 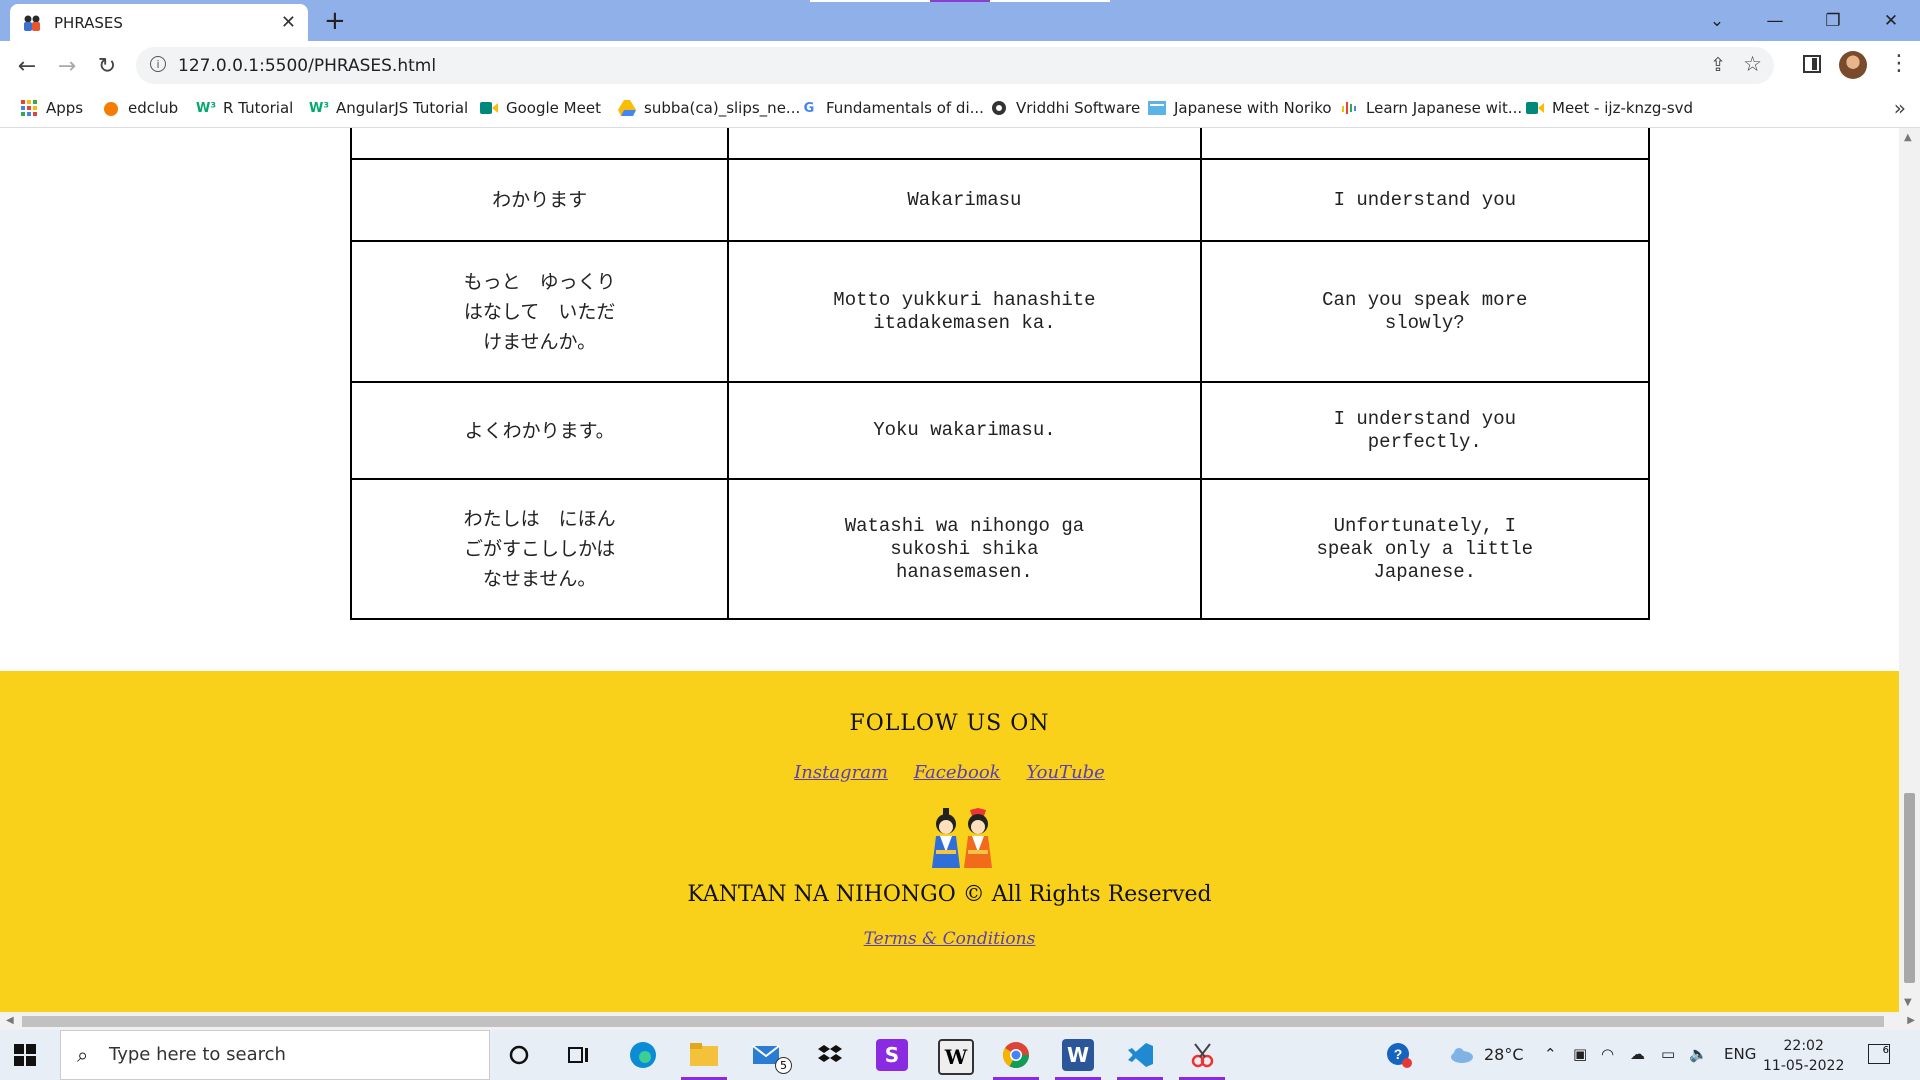 I want to click on vertical-scroll-thumb, so click(x=1909, y=888).